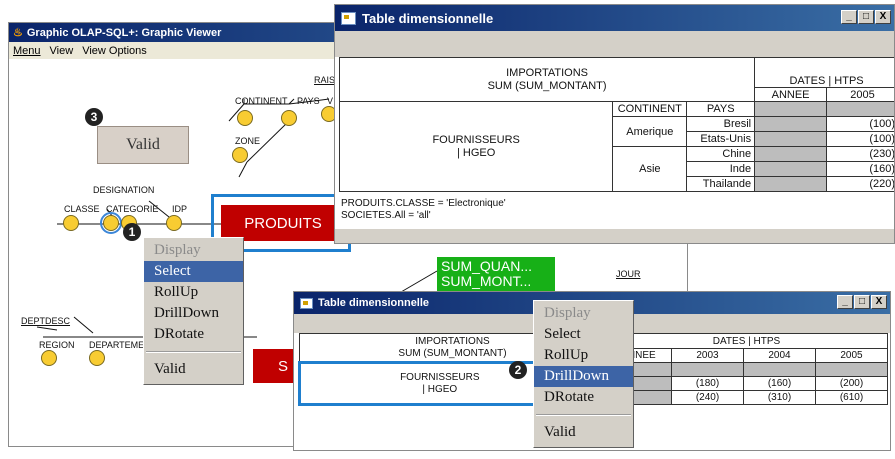 The image size is (895, 459). Describe the element at coordinates (193, 352) in the screenshot. I see `menu1-separator` at that location.